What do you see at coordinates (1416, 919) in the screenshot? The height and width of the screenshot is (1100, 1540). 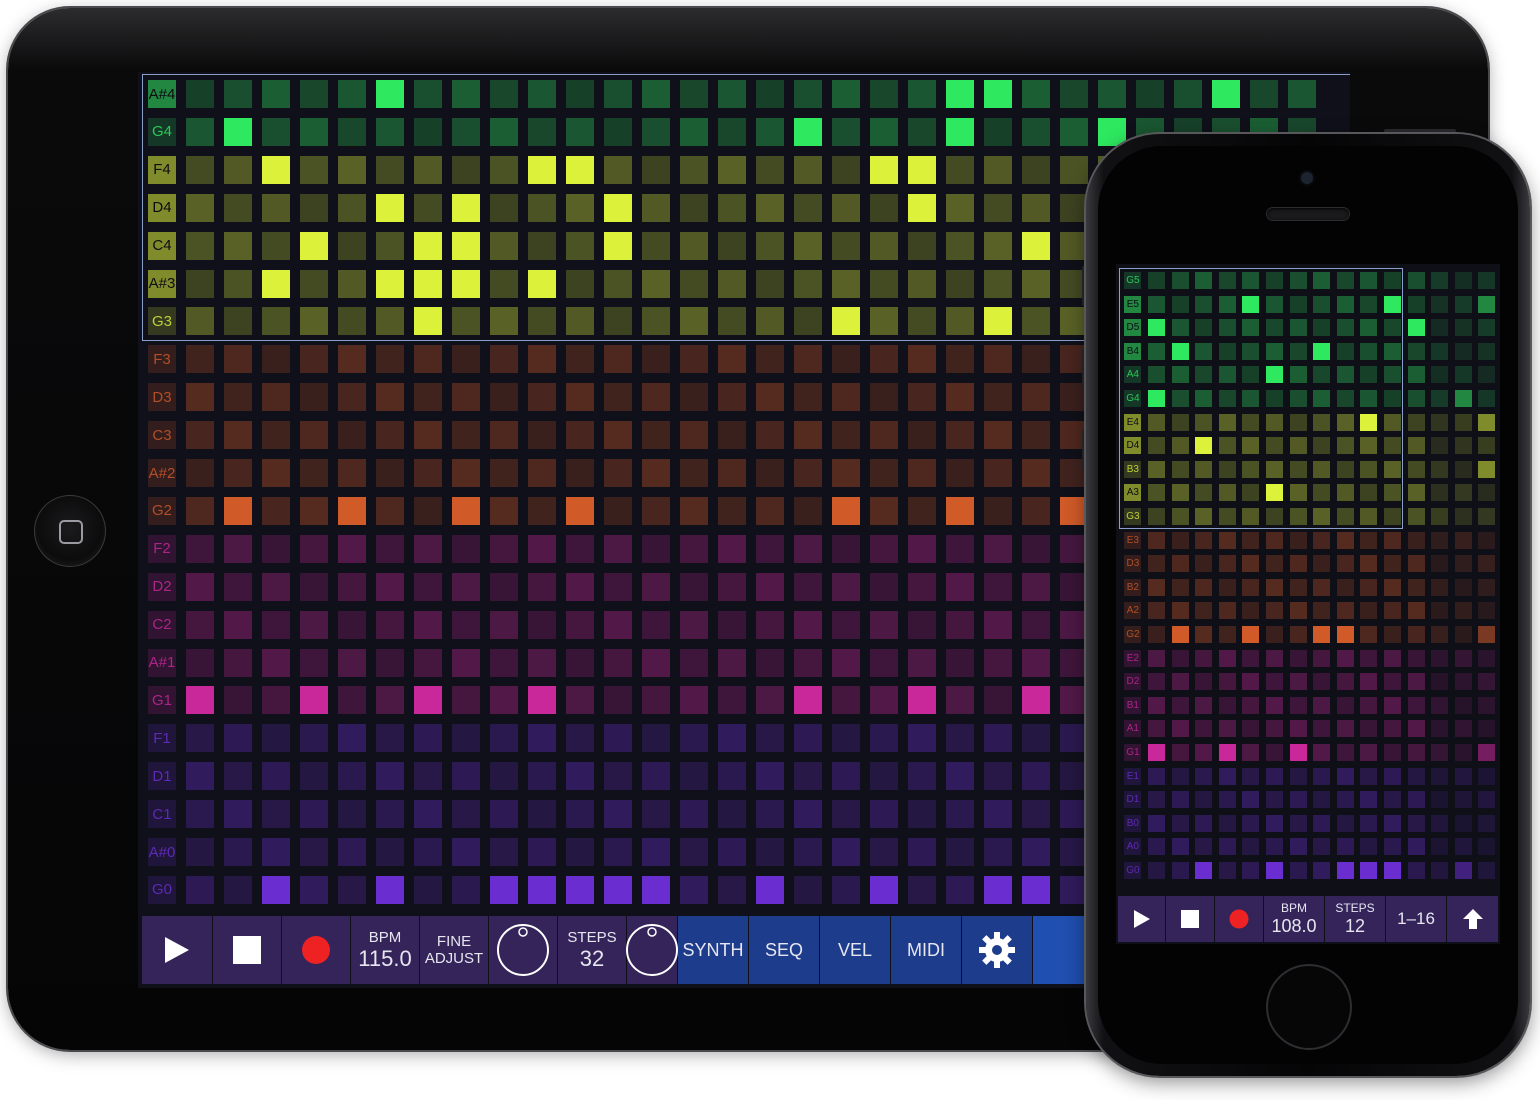 I see `step-range-button: 1–16` at bounding box center [1416, 919].